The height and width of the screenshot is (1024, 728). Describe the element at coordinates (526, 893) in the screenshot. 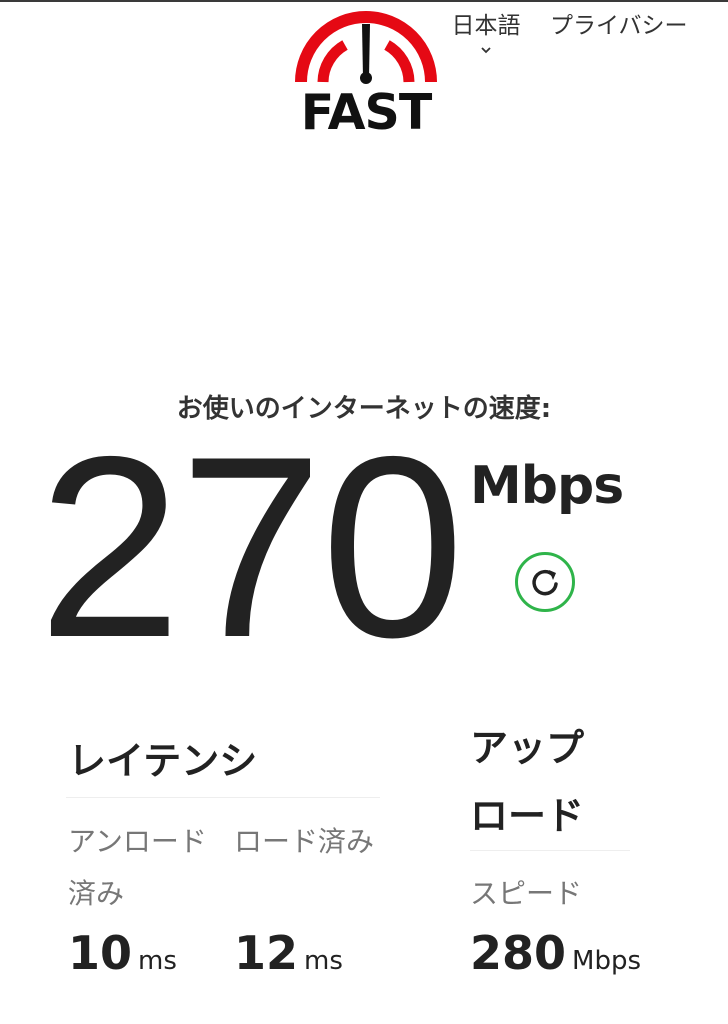

I see `upload-speed-label: スピード` at that location.